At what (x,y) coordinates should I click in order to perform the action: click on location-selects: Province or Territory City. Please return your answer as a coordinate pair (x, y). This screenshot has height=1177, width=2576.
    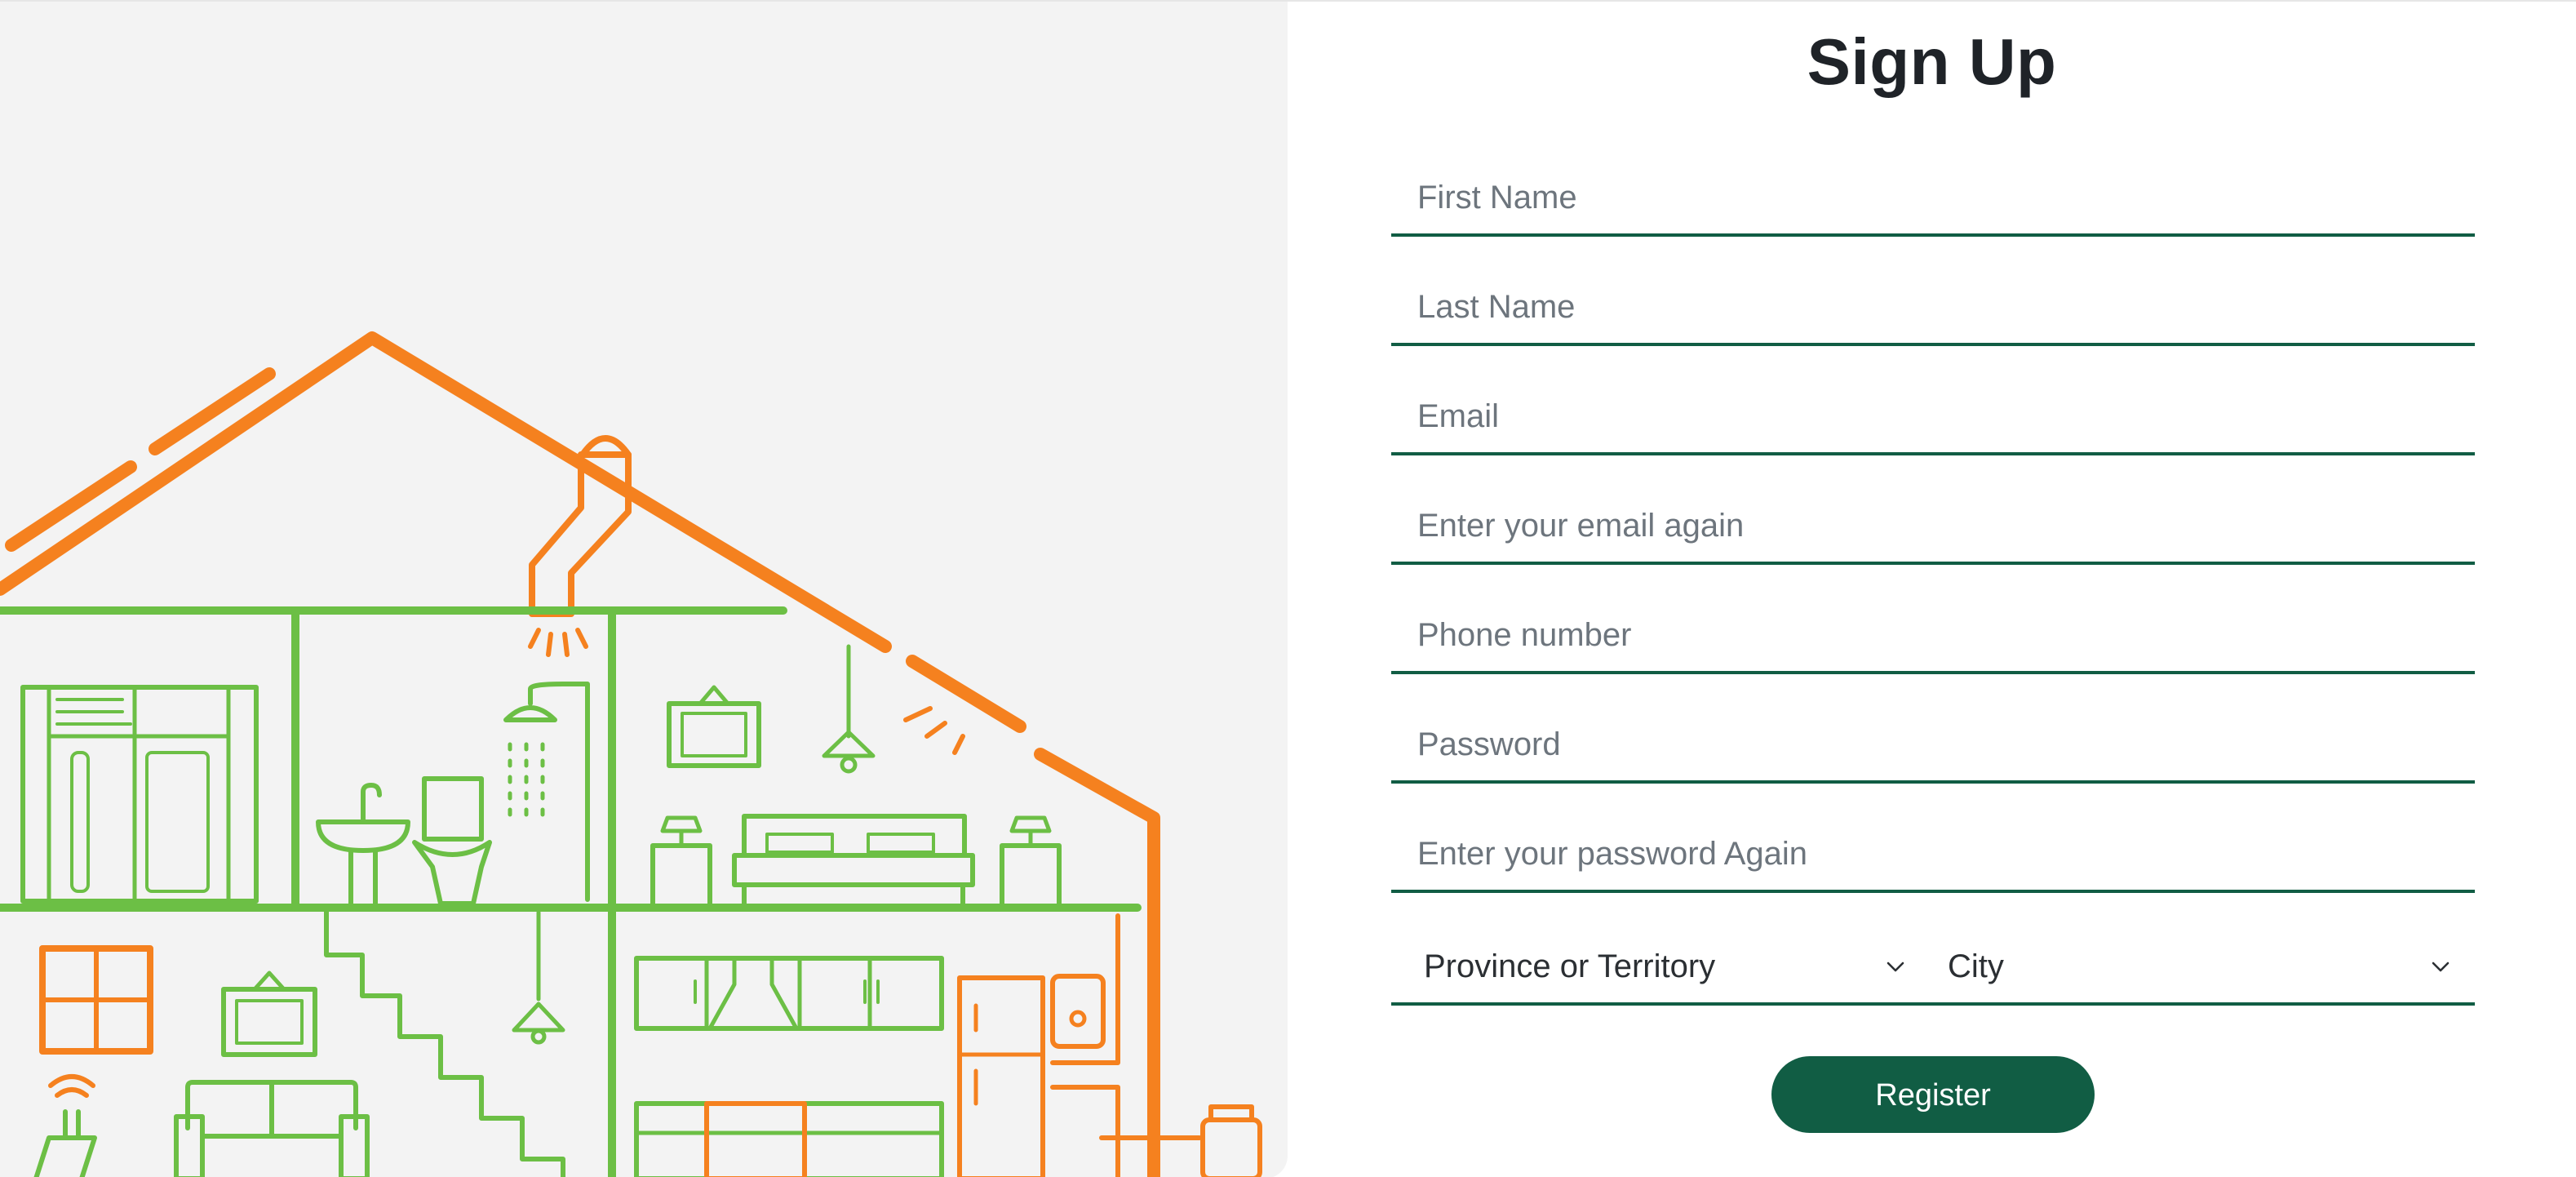
    Looking at the image, I should click on (1933, 968).